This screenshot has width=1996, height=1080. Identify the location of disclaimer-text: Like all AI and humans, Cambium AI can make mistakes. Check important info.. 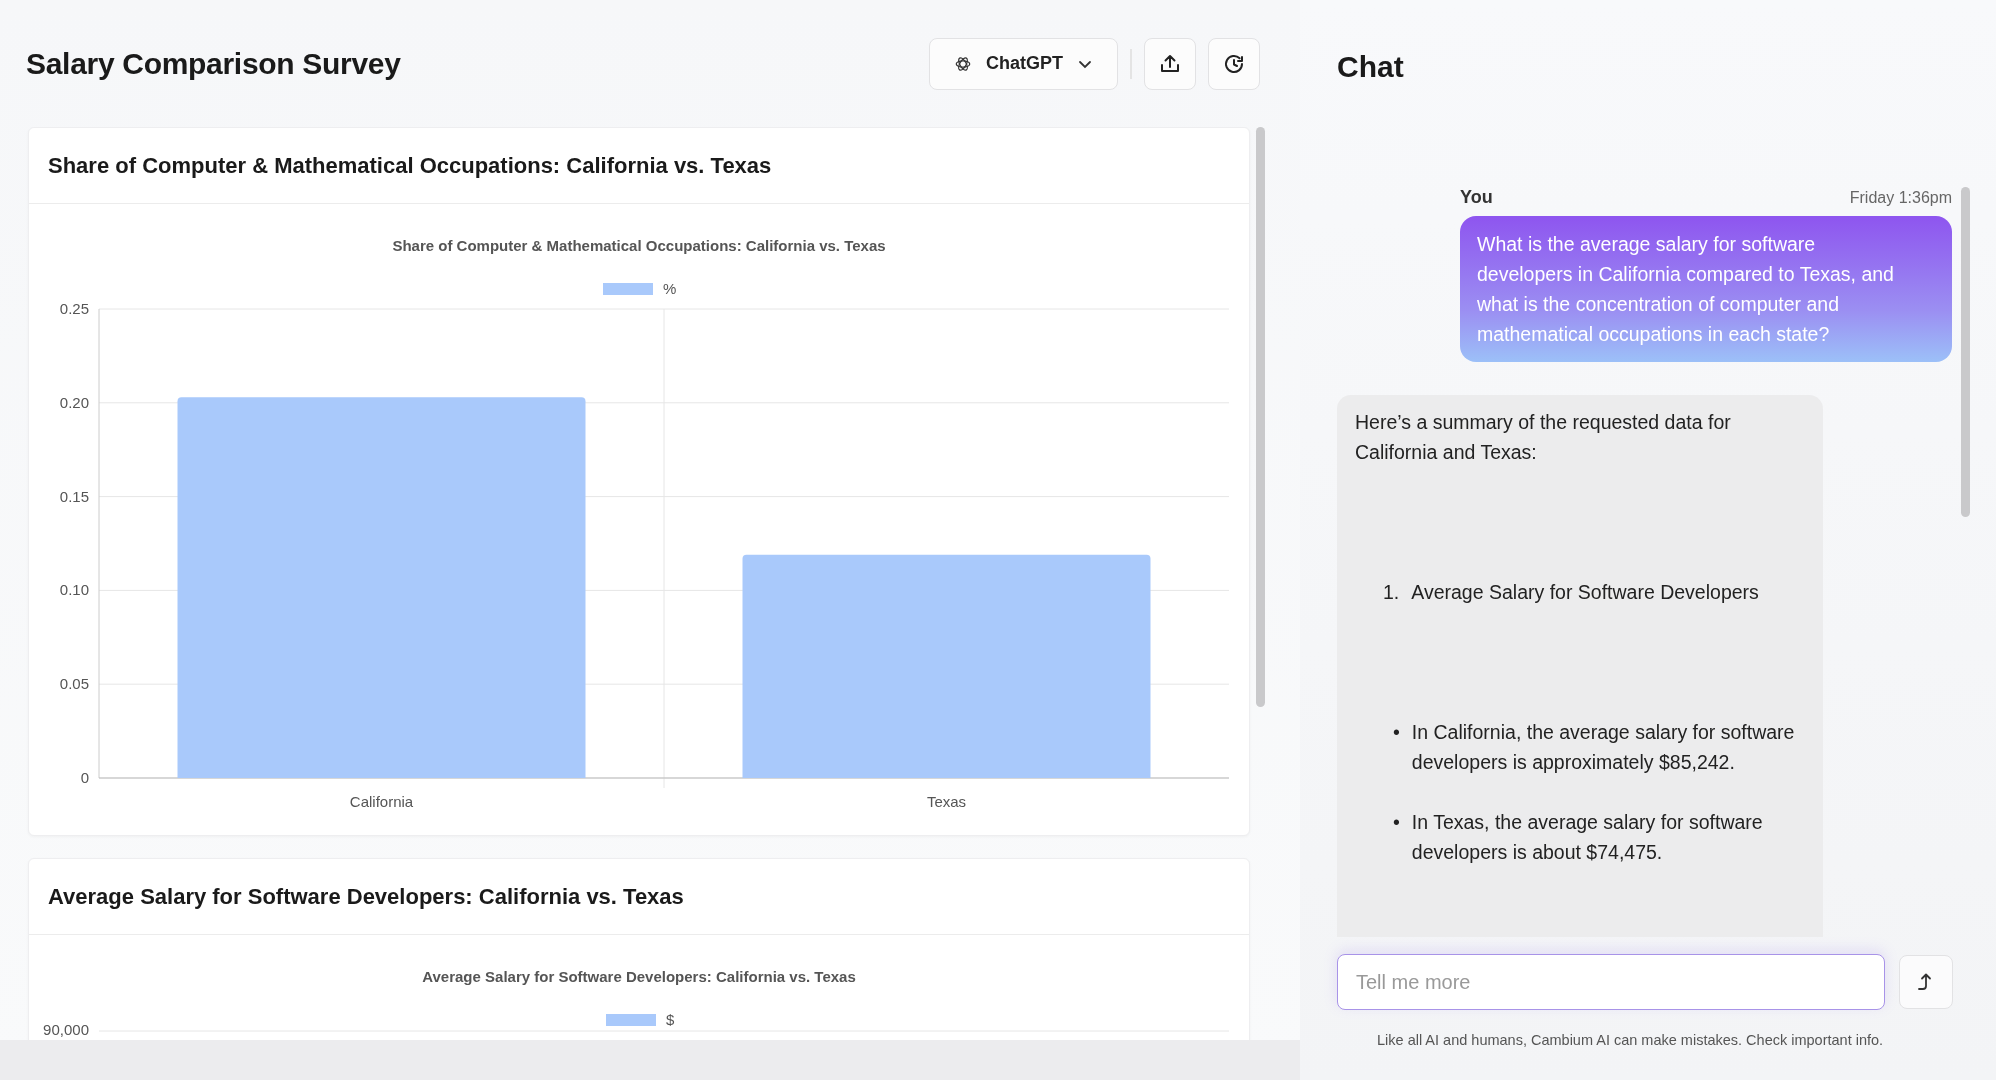
(1631, 1040).